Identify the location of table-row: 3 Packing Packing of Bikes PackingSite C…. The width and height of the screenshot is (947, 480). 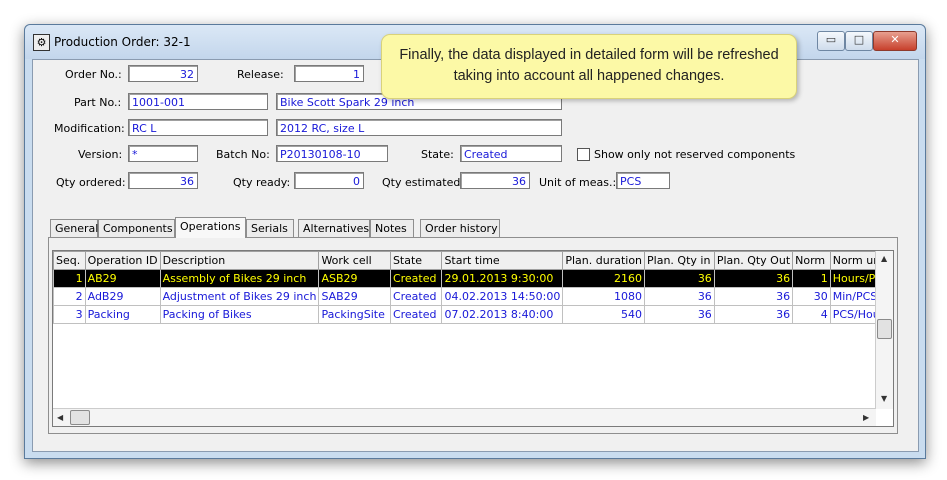
(473, 314).